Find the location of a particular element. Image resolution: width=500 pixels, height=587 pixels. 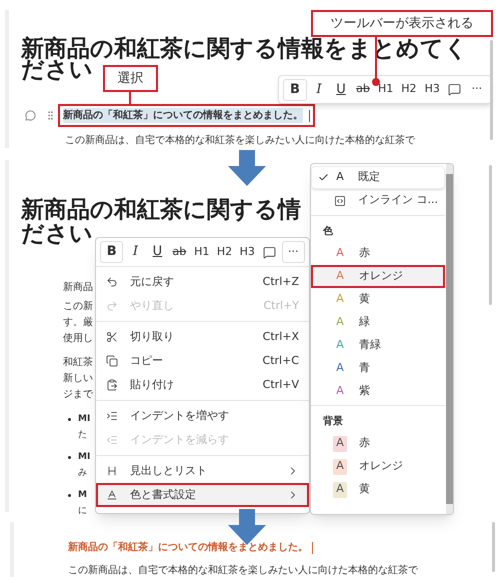

copy-icon is located at coordinates (112, 361).